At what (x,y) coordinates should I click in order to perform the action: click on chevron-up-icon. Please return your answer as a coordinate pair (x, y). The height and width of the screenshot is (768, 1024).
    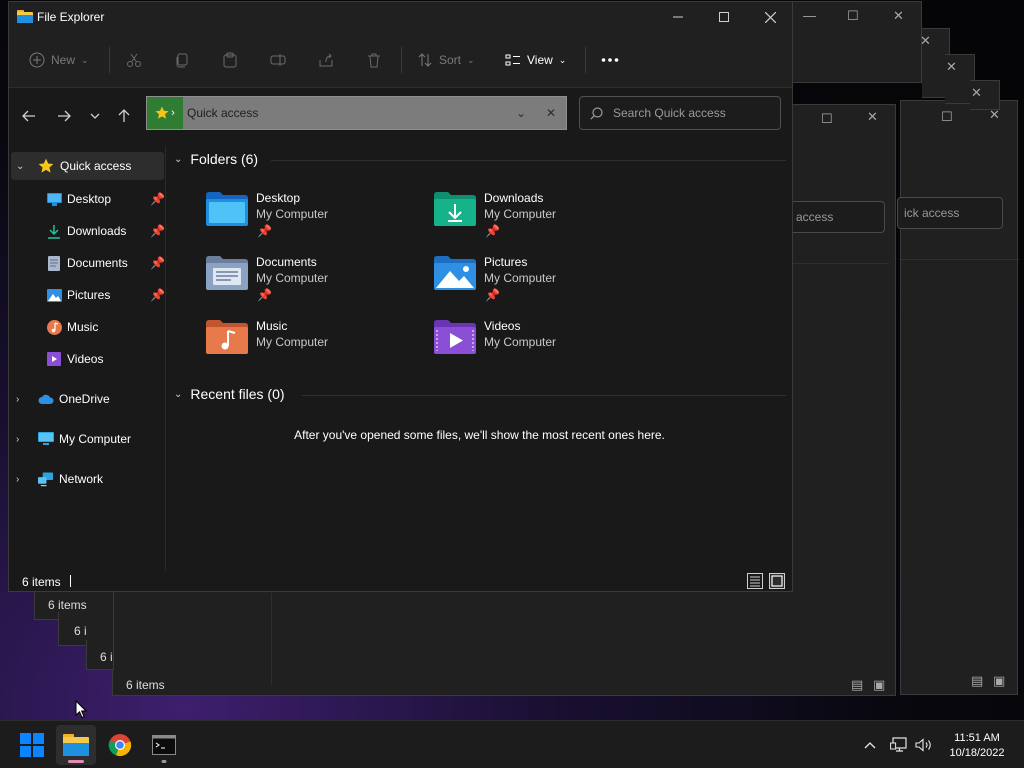
    Looking at the image, I should click on (870, 744).